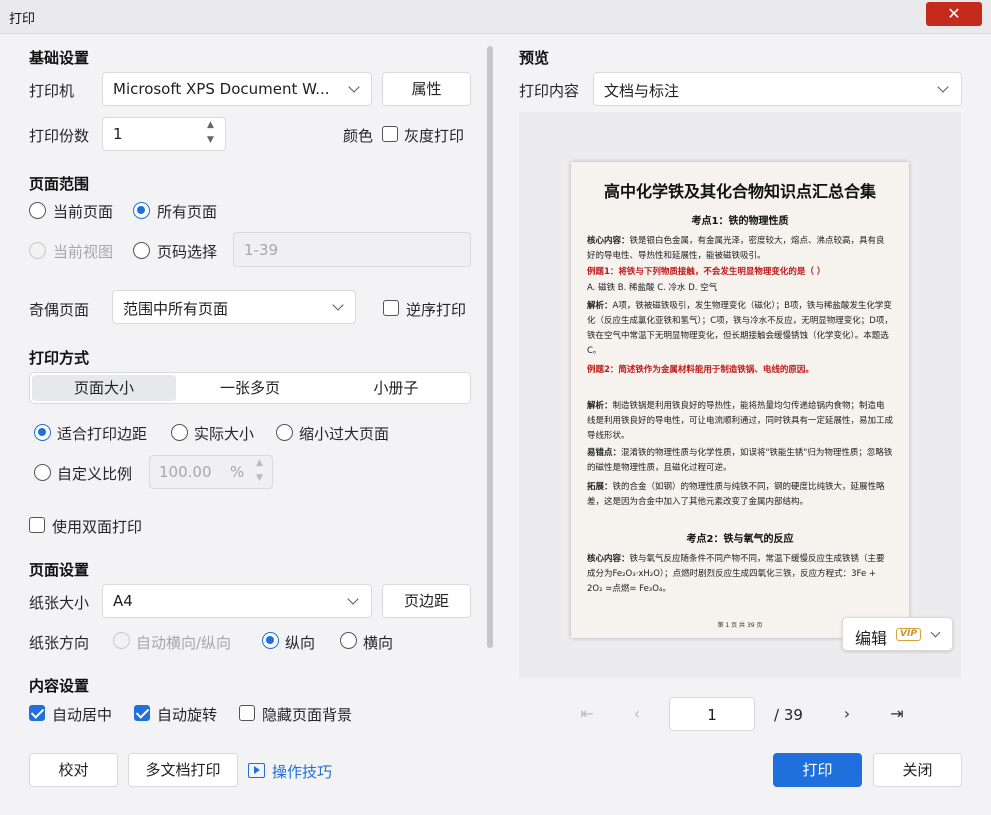 This screenshot has width=991, height=815. What do you see at coordinates (642, 91) in the screenshot?
I see `print-content-value: 文档与标注` at bounding box center [642, 91].